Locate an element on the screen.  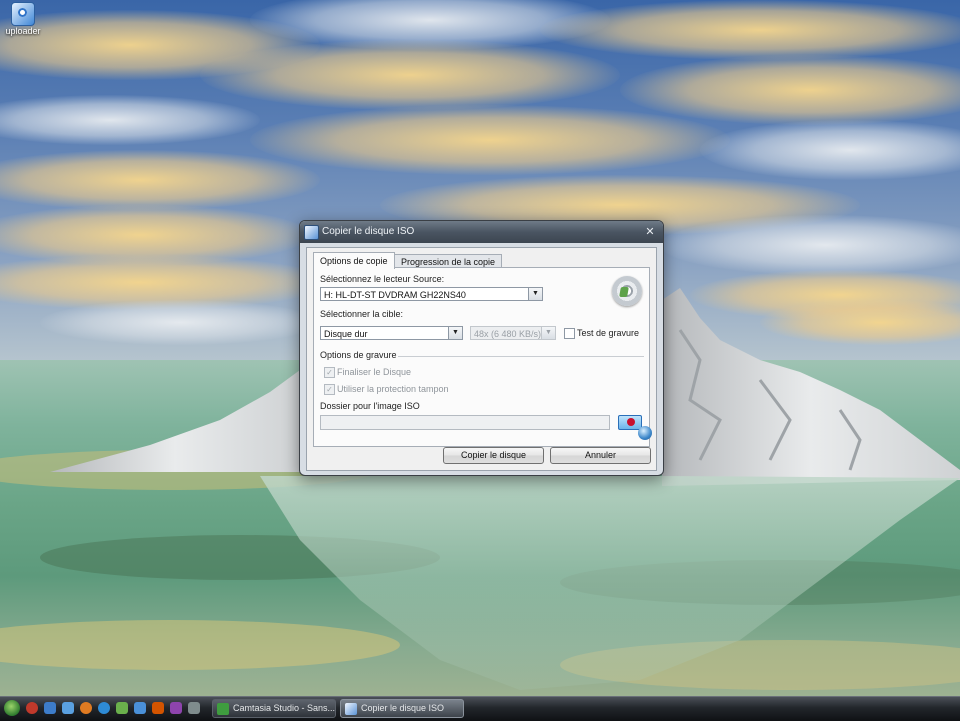
taskbar-button-label: Copier le disque ISO is located at coordinates (403, 708).